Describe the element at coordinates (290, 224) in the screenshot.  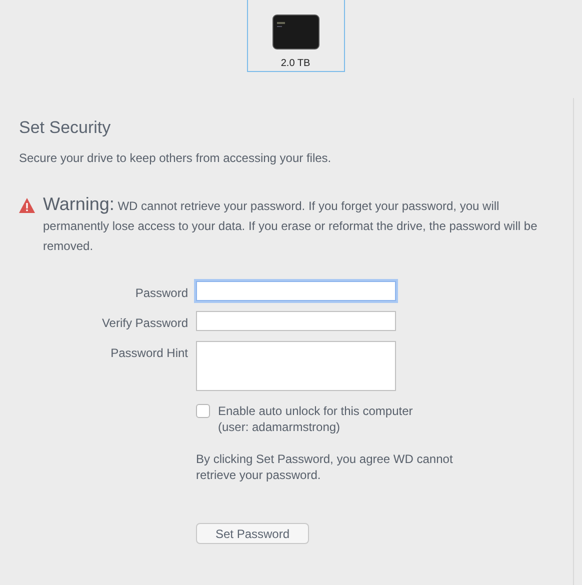
I see `warning-message: Warning: WD cannot retrieve your password. If you forget your password, you will permanently lose access to your data. If you erase or reformat the drive, the password will be removed.` at that location.